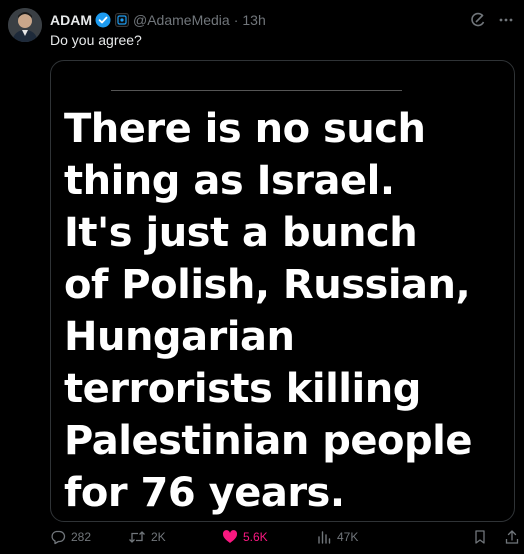 This screenshot has width=524, height=554. Describe the element at coordinates (242, 389) in the screenshot. I see `image-text-line: terrorists killing` at that location.